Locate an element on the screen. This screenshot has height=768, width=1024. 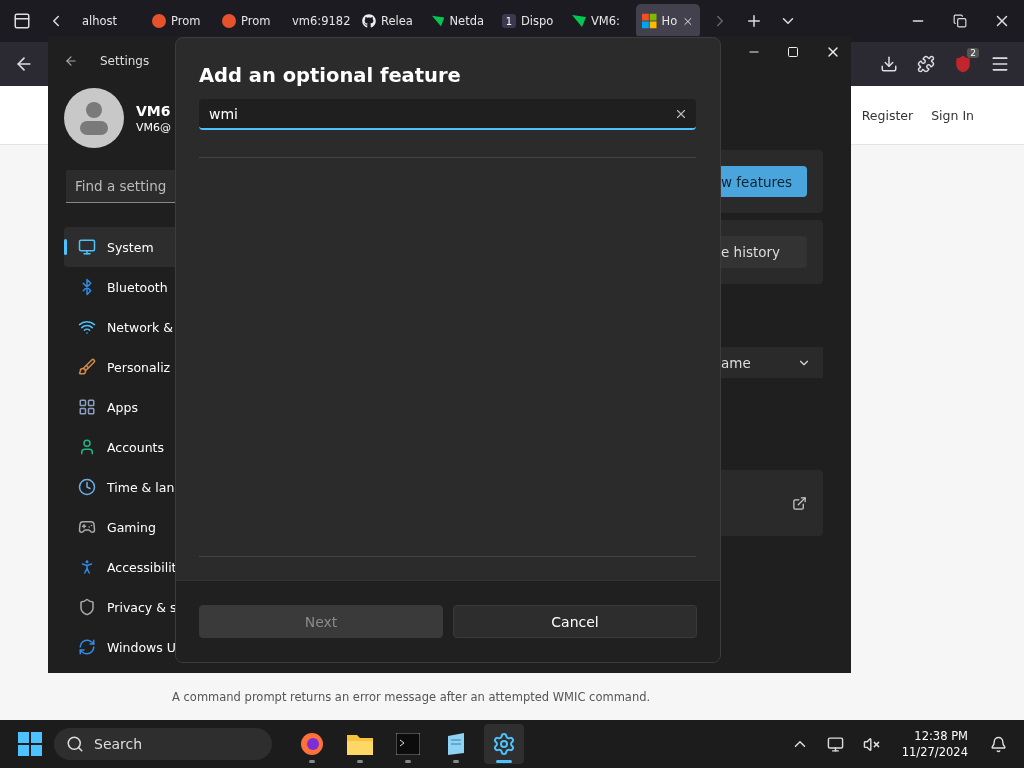
clock-date: 11/27/2024 is located at coordinates (934, 752).